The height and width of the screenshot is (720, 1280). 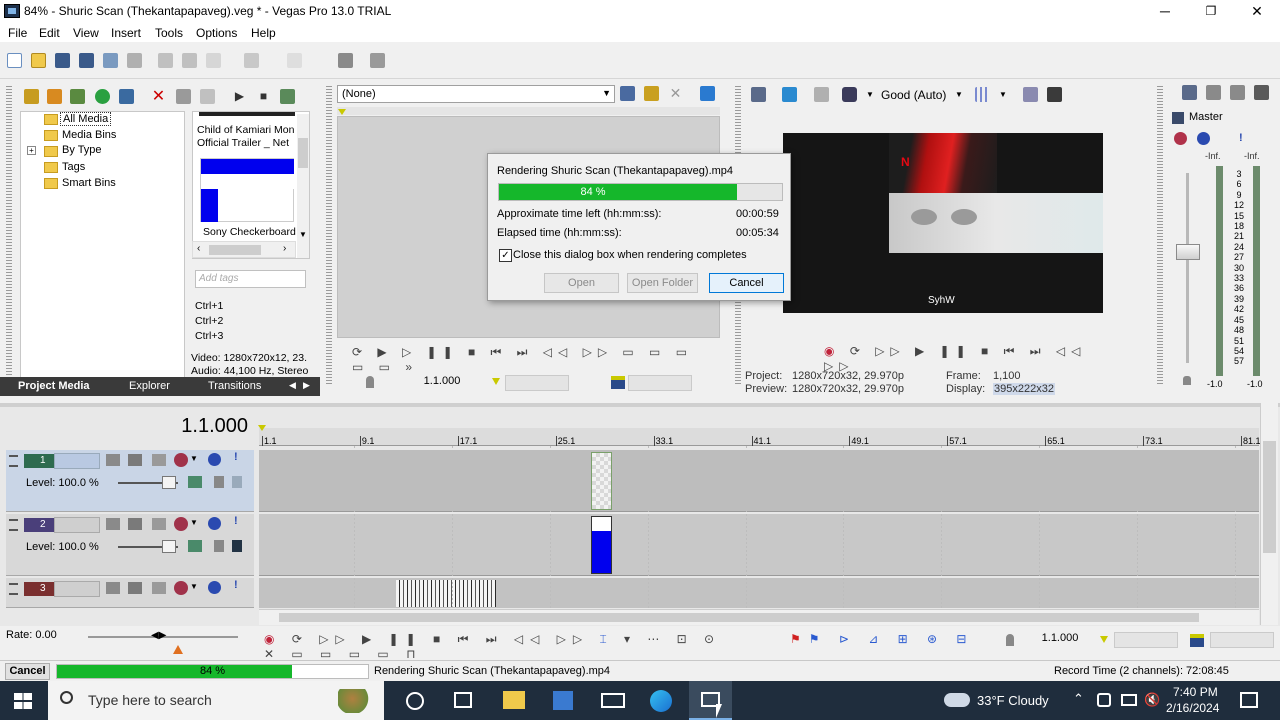 I want to click on media-list-hscroll: ‹ ›, so click(x=244, y=249).